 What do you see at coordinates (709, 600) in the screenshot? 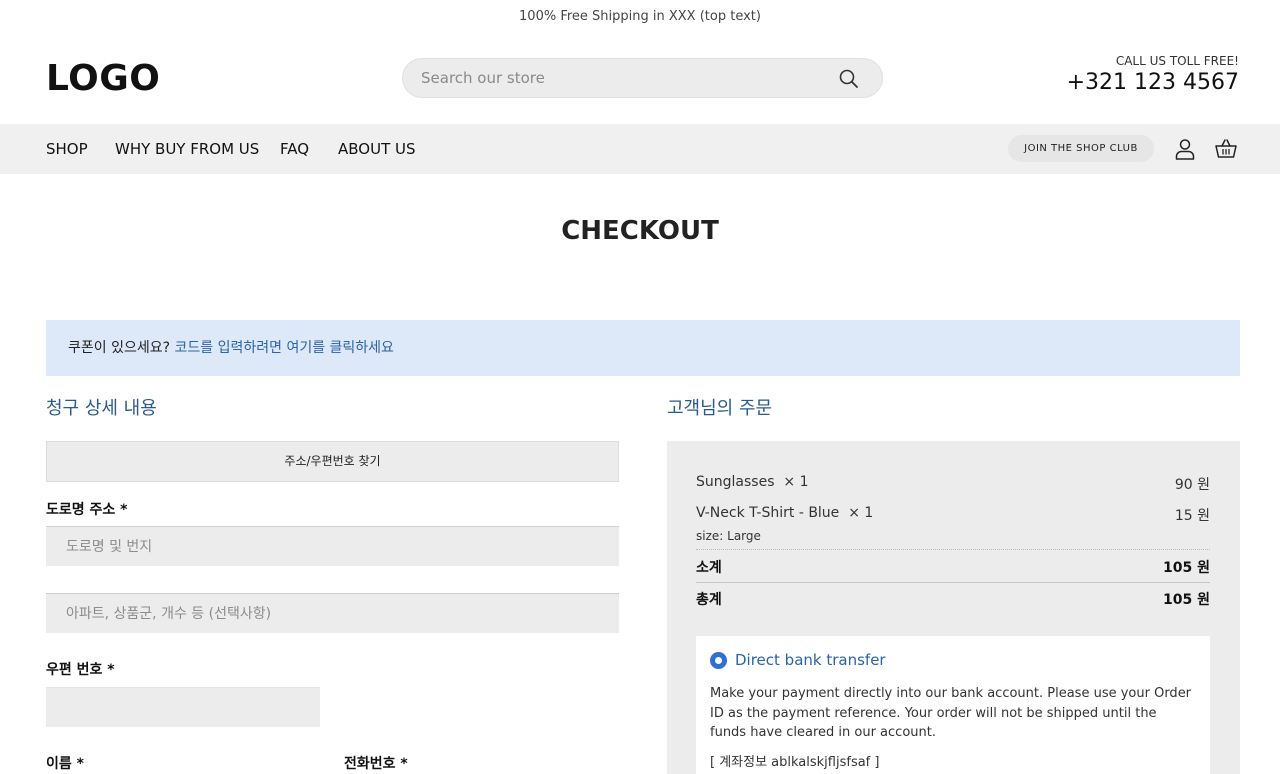
I see `total-label: 총계` at bounding box center [709, 600].